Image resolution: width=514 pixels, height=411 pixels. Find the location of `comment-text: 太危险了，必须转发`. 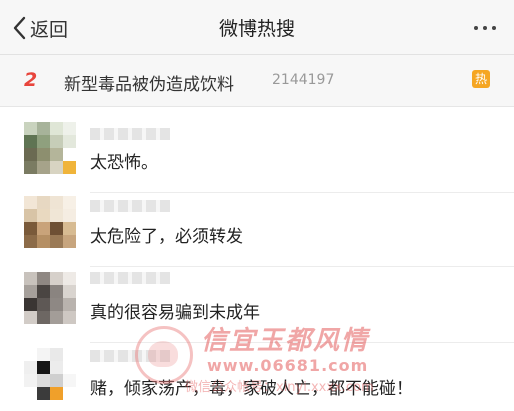

comment-text: 太危险了，必须转发 is located at coordinates (166, 237).